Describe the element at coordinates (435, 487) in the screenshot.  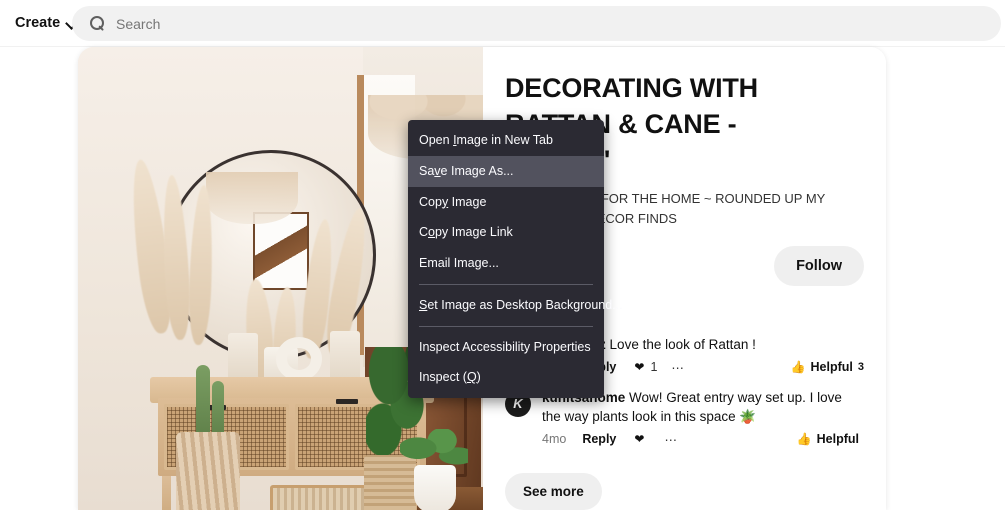
I see `image-white-pot` at that location.